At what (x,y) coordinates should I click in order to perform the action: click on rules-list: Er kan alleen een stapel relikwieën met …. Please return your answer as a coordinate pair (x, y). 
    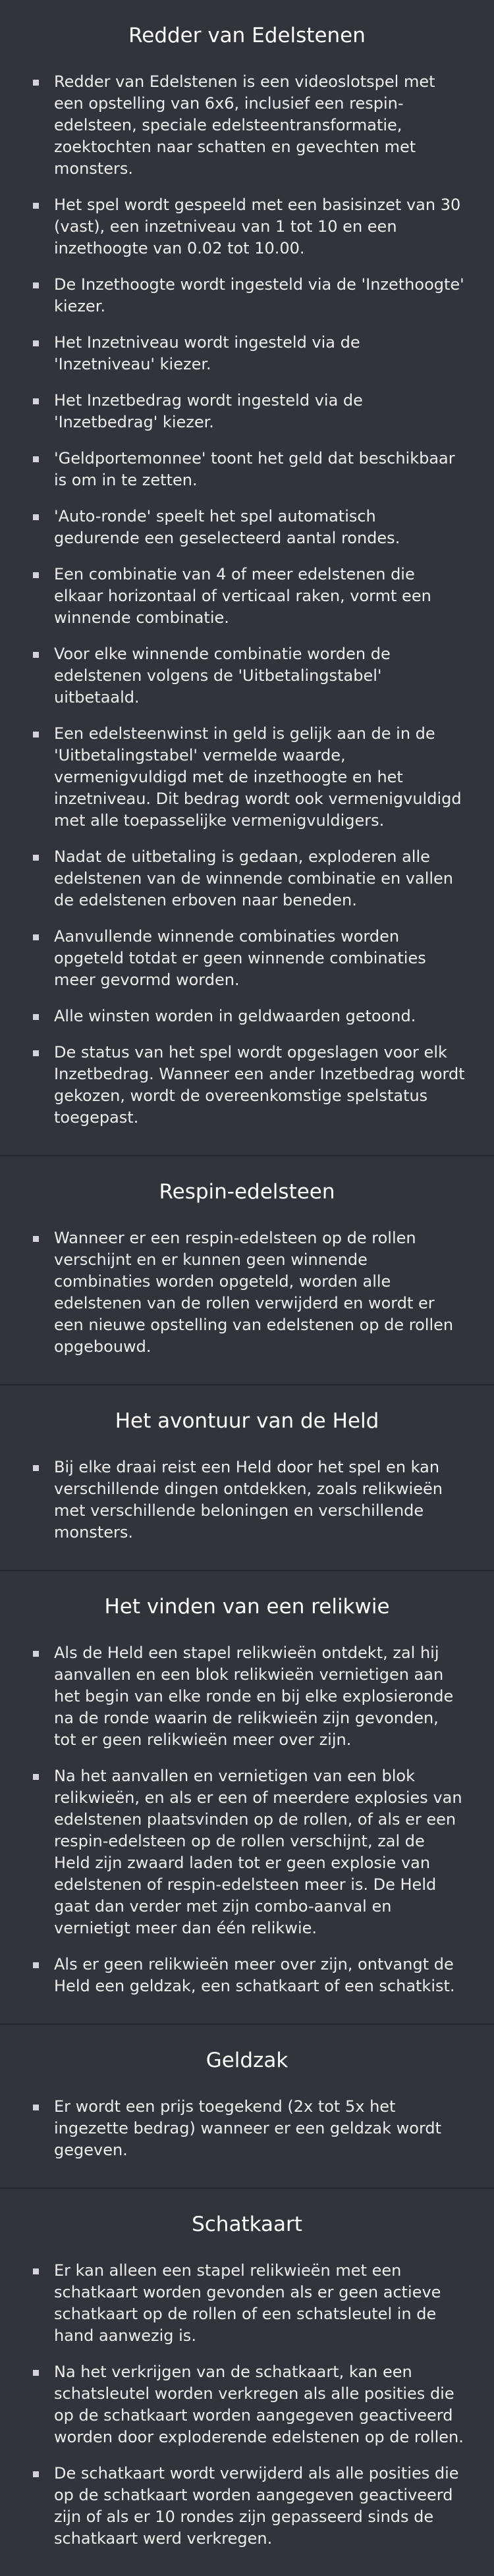
    Looking at the image, I should click on (247, 2405).